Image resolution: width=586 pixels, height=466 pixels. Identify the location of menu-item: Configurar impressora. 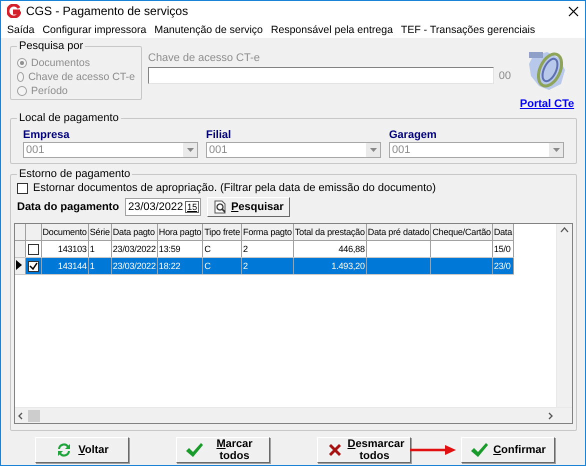
(94, 30).